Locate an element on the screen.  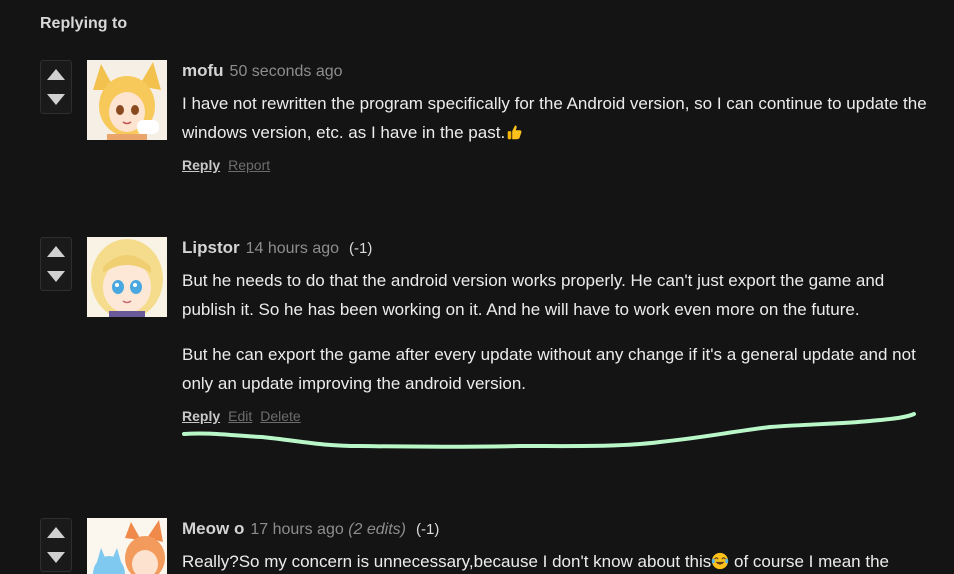
comment-author: mofu is located at coordinates (203, 70).